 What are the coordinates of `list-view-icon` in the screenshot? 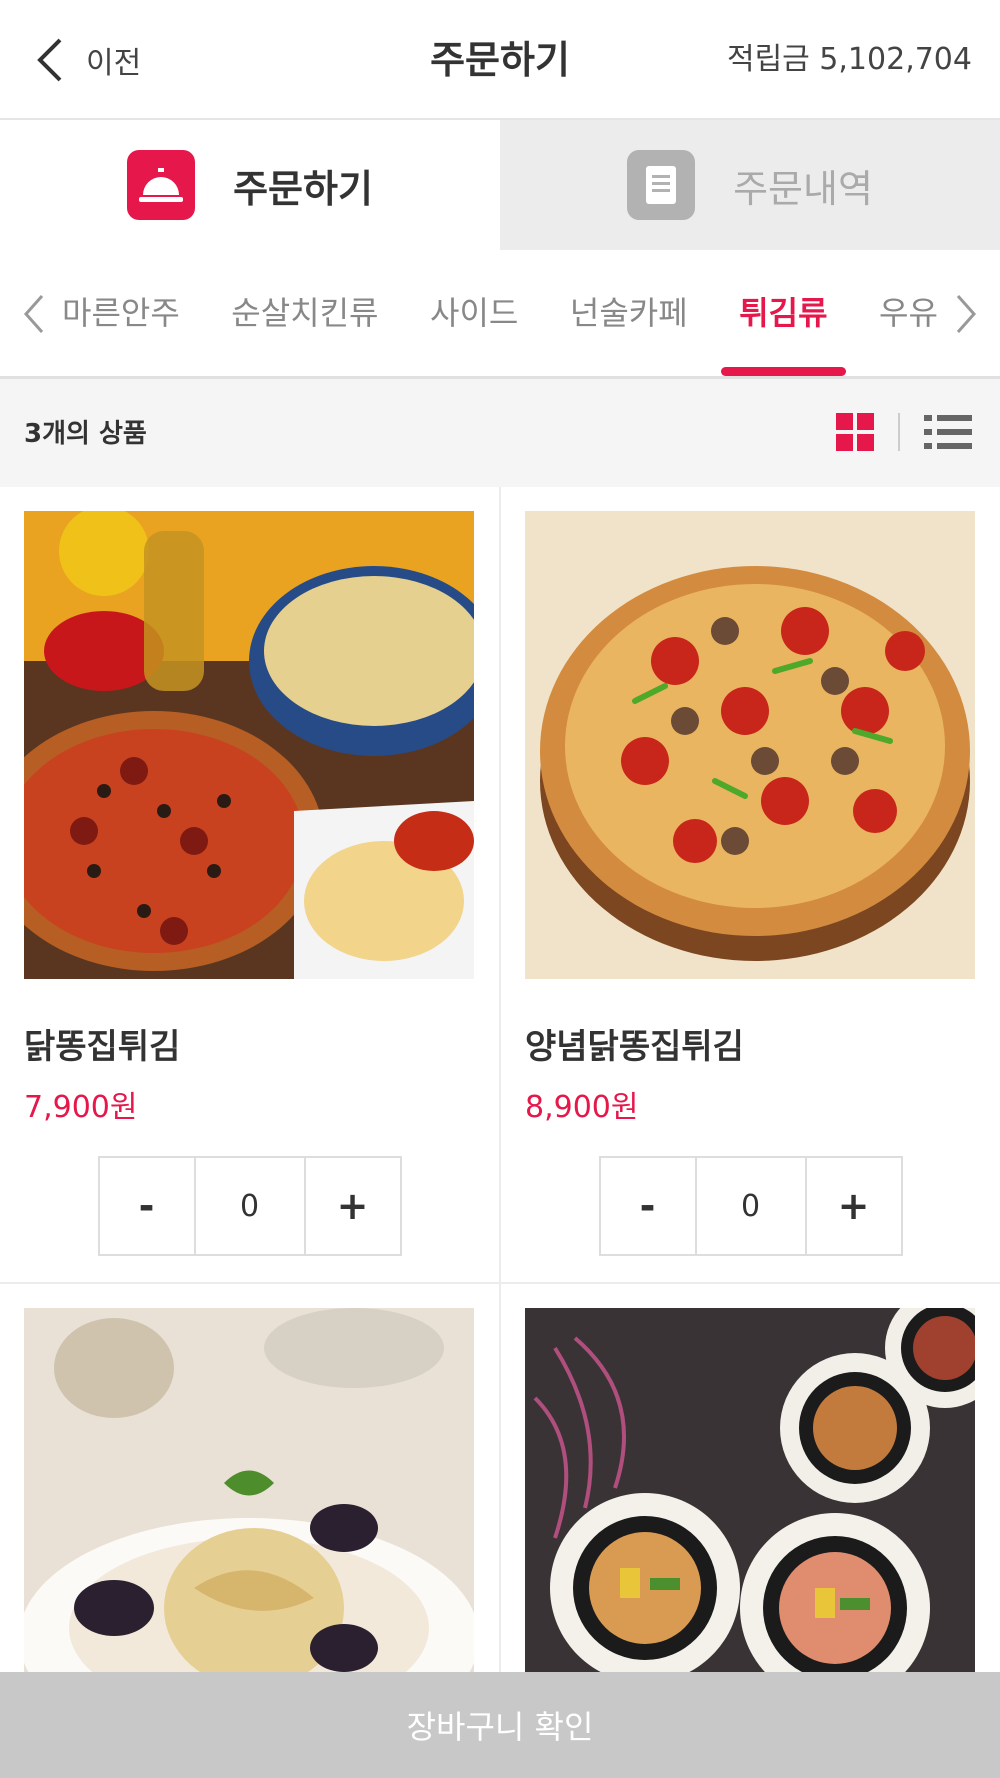 It's located at (948, 432).